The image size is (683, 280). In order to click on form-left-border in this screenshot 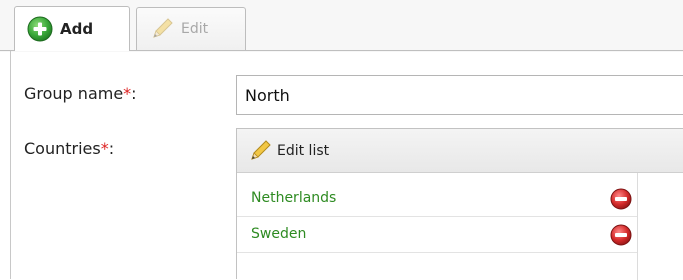, I will do `click(10, 165)`.